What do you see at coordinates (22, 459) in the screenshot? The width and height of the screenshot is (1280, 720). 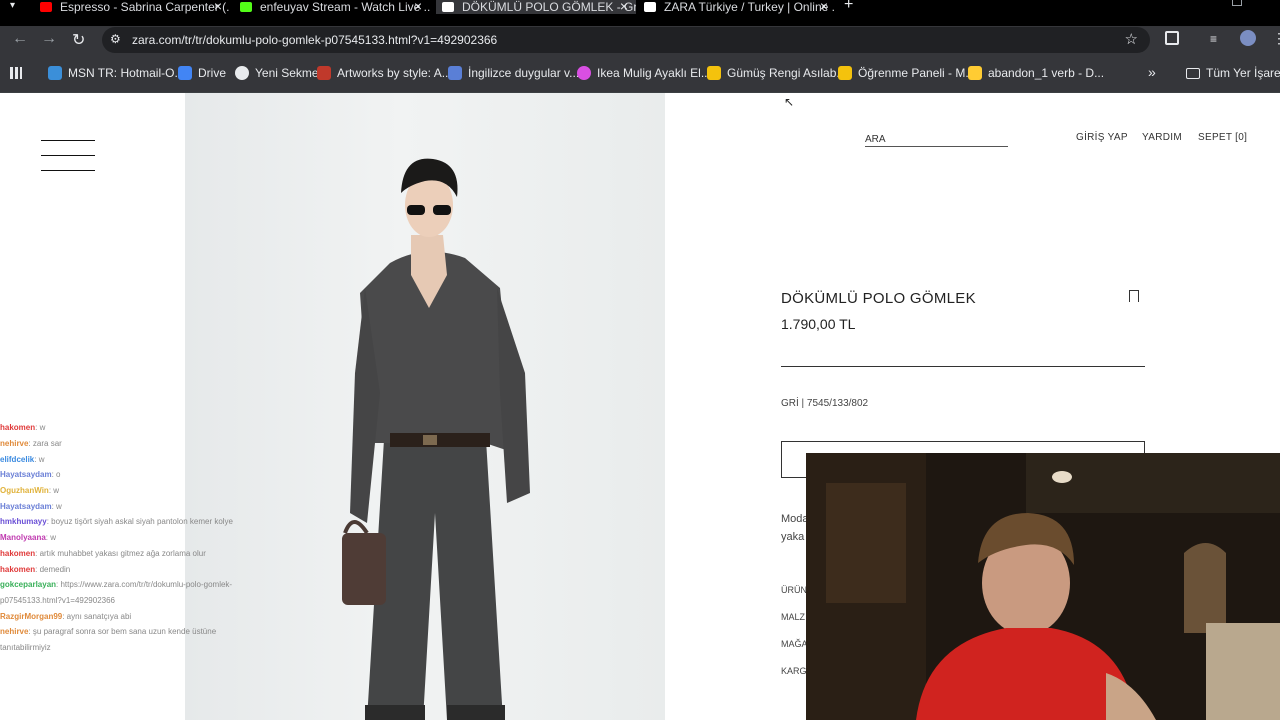 I see `chat-message: elifdcelik: w` at bounding box center [22, 459].